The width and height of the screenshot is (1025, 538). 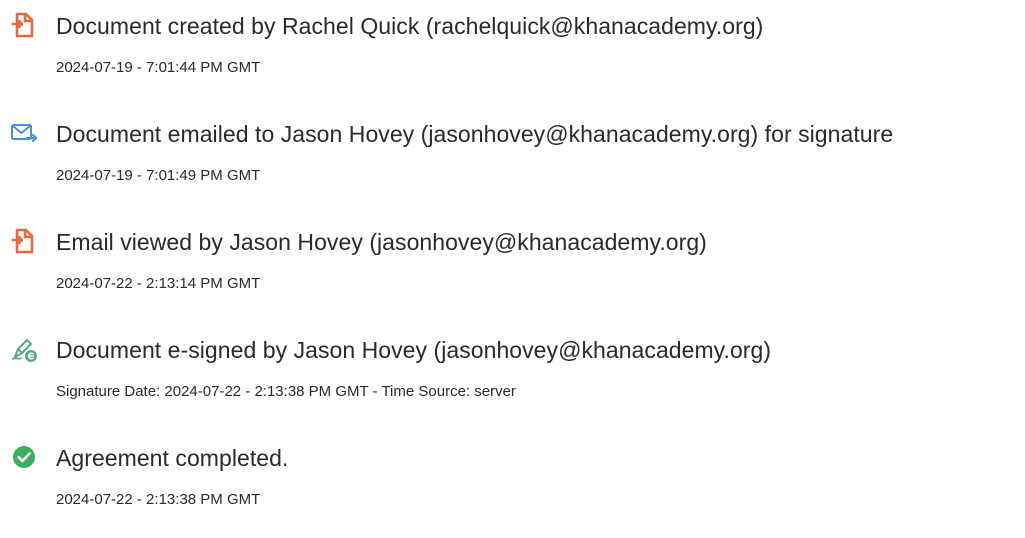 What do you see at coordinates (158, 175) in the screenshot?
I see `event-timestamp: 2024-07-19 - 7:01:49 PM GMT` at bounding box center [158, 175].